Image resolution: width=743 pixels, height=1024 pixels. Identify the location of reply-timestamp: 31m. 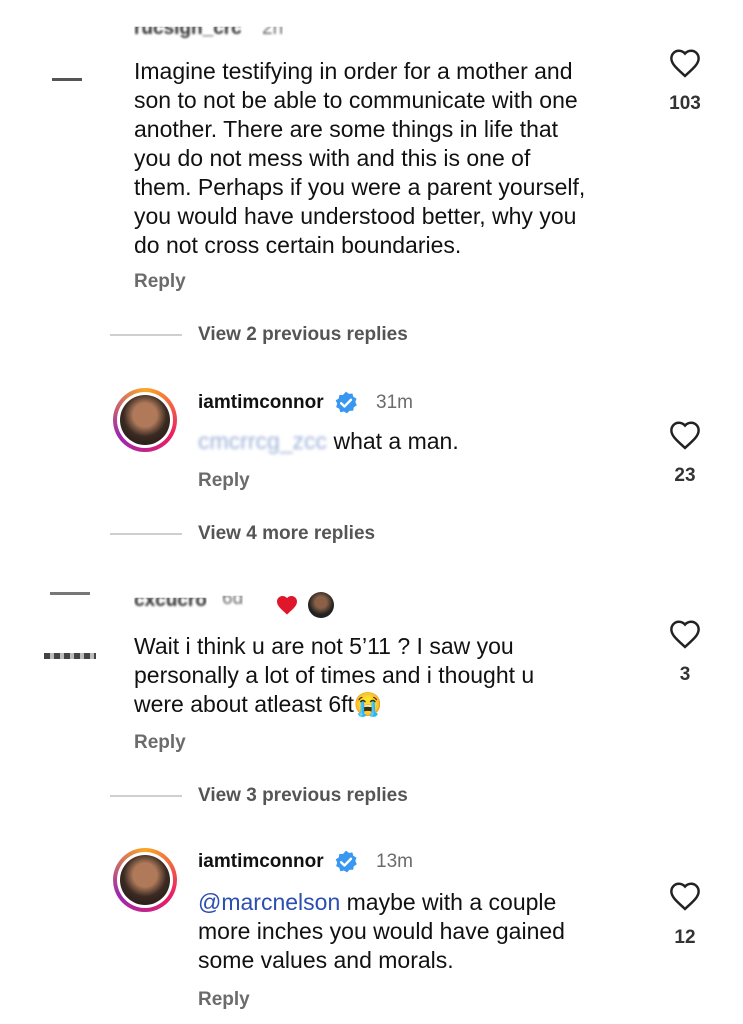
(394, 402).